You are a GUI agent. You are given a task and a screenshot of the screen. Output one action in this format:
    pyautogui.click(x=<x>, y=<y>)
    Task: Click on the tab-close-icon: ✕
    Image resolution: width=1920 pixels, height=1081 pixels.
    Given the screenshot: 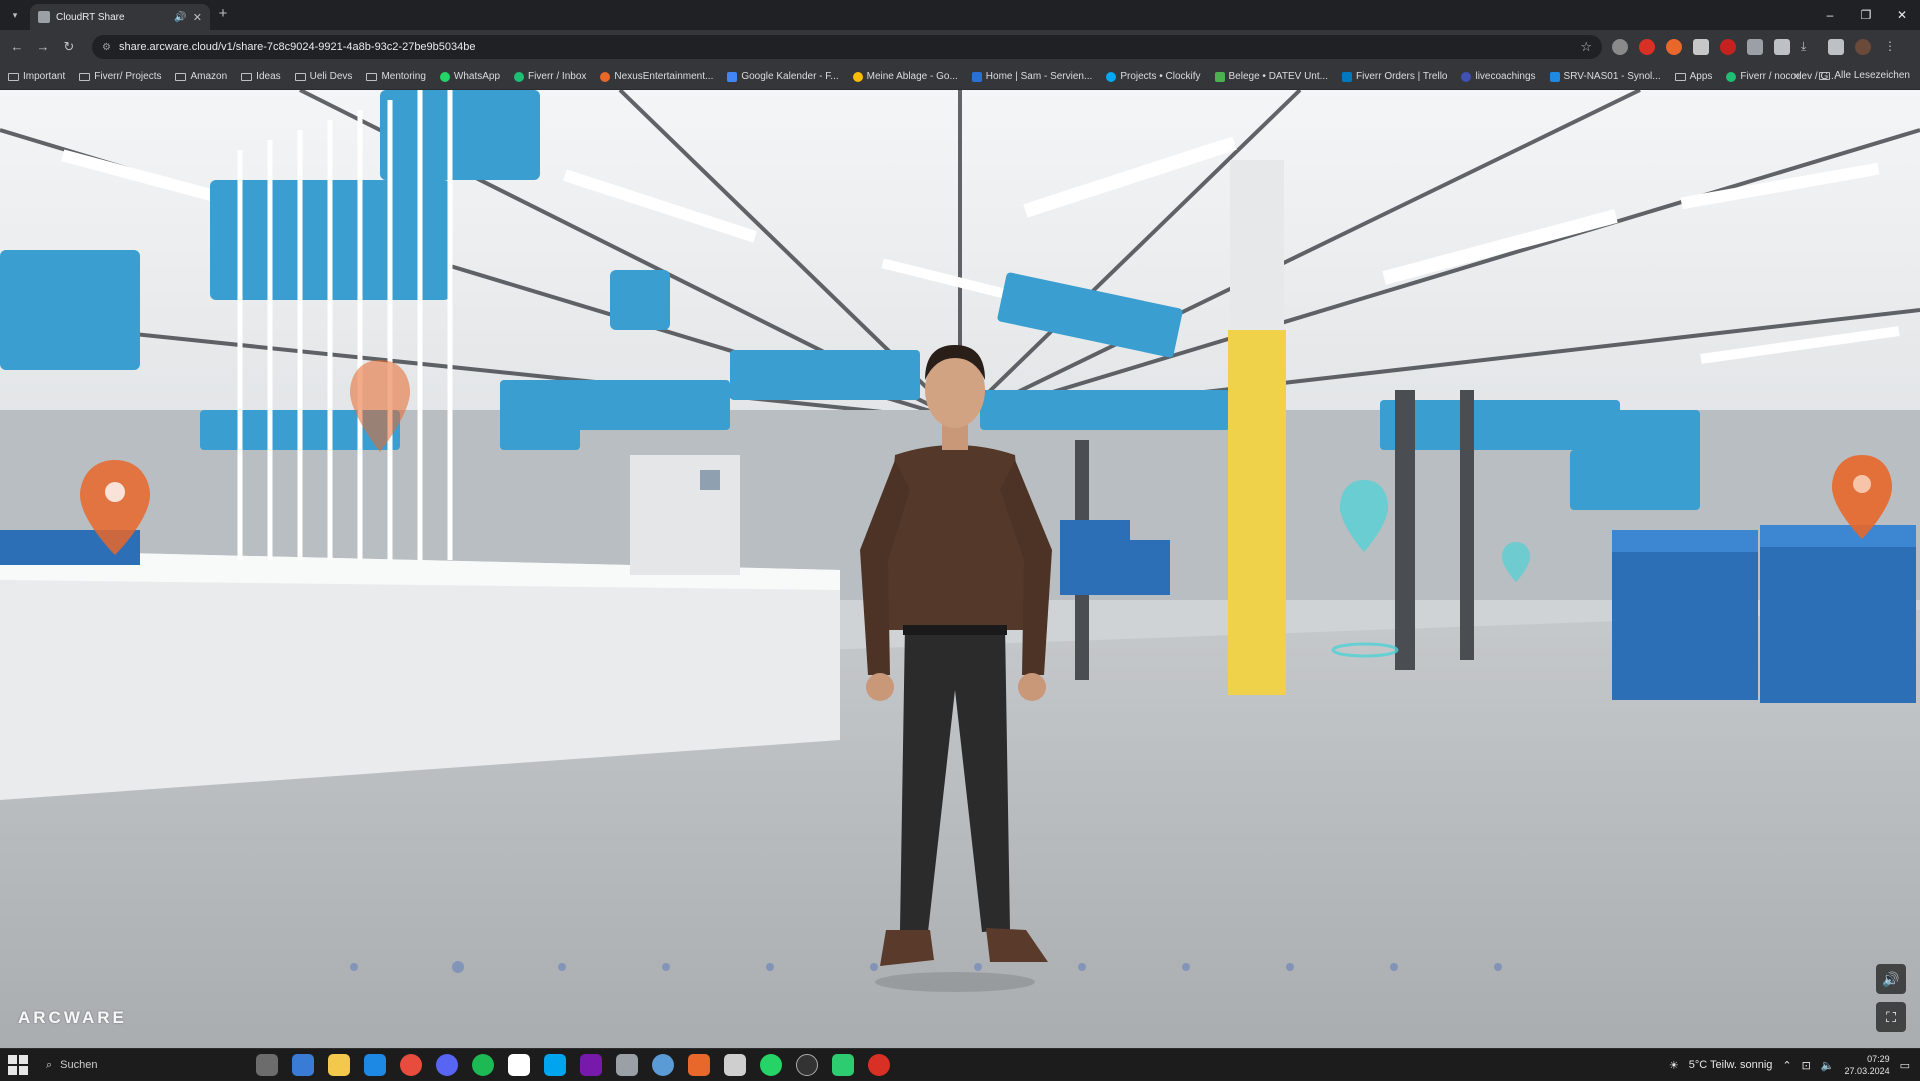 What is the action you would take?
    pyautogui.click(x=197, y=17)
    